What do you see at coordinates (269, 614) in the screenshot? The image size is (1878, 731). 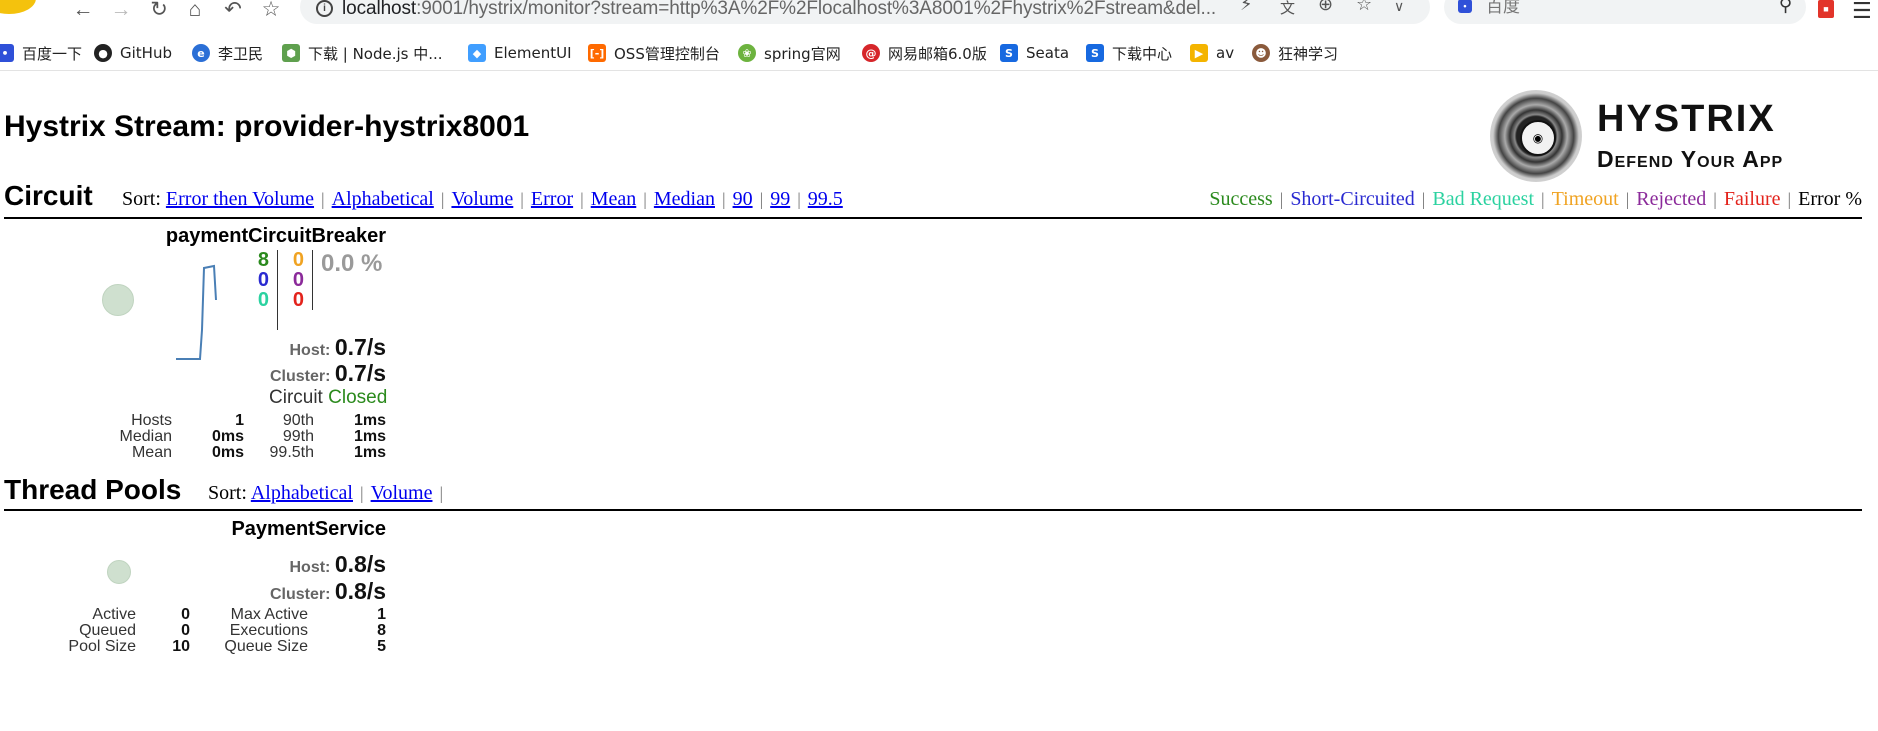 I see `max-active-label: Max Active` at bounding box center [269, 614].